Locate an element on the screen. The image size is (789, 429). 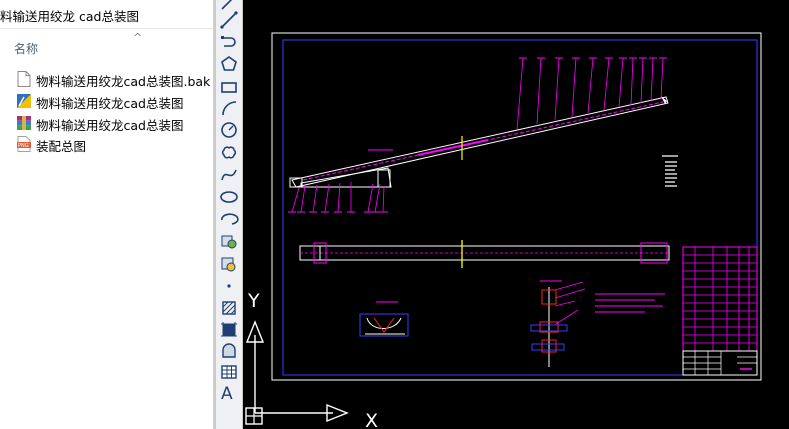
sort-chevron-icon: ^ is located at coordinates (138, 37).